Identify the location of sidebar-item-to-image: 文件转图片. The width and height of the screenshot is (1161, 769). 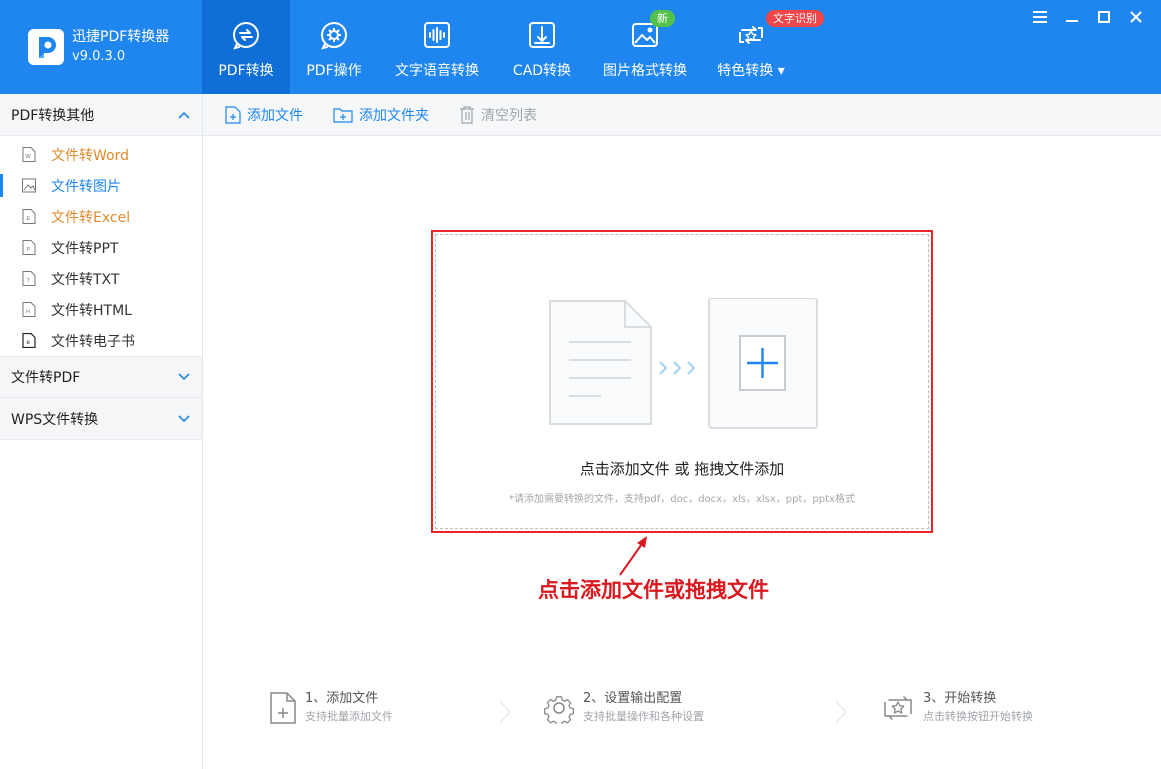
(101, 185).